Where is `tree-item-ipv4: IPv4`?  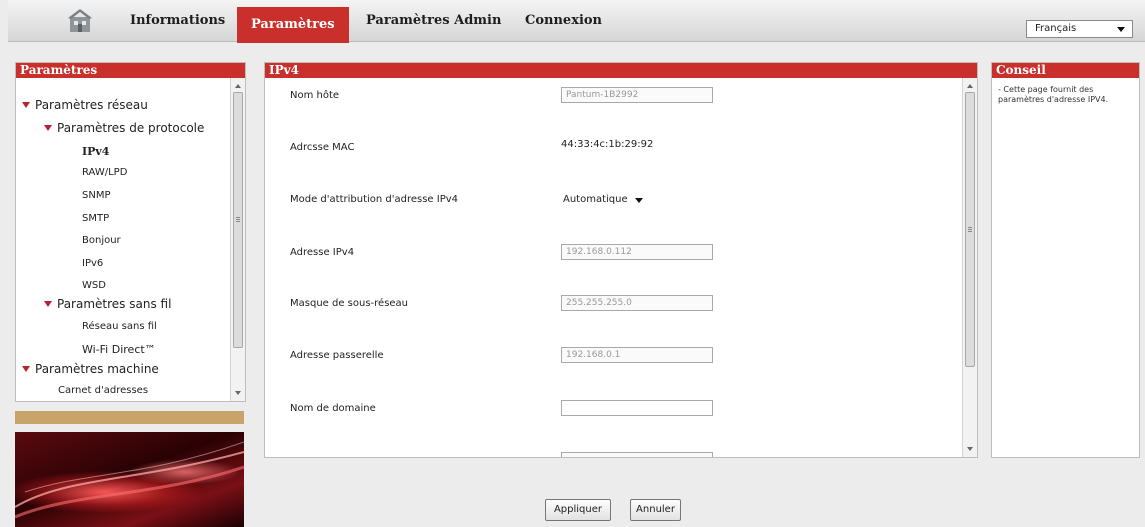
tree-item-ipv4: IPv4 is located at coordinates (95, 151).